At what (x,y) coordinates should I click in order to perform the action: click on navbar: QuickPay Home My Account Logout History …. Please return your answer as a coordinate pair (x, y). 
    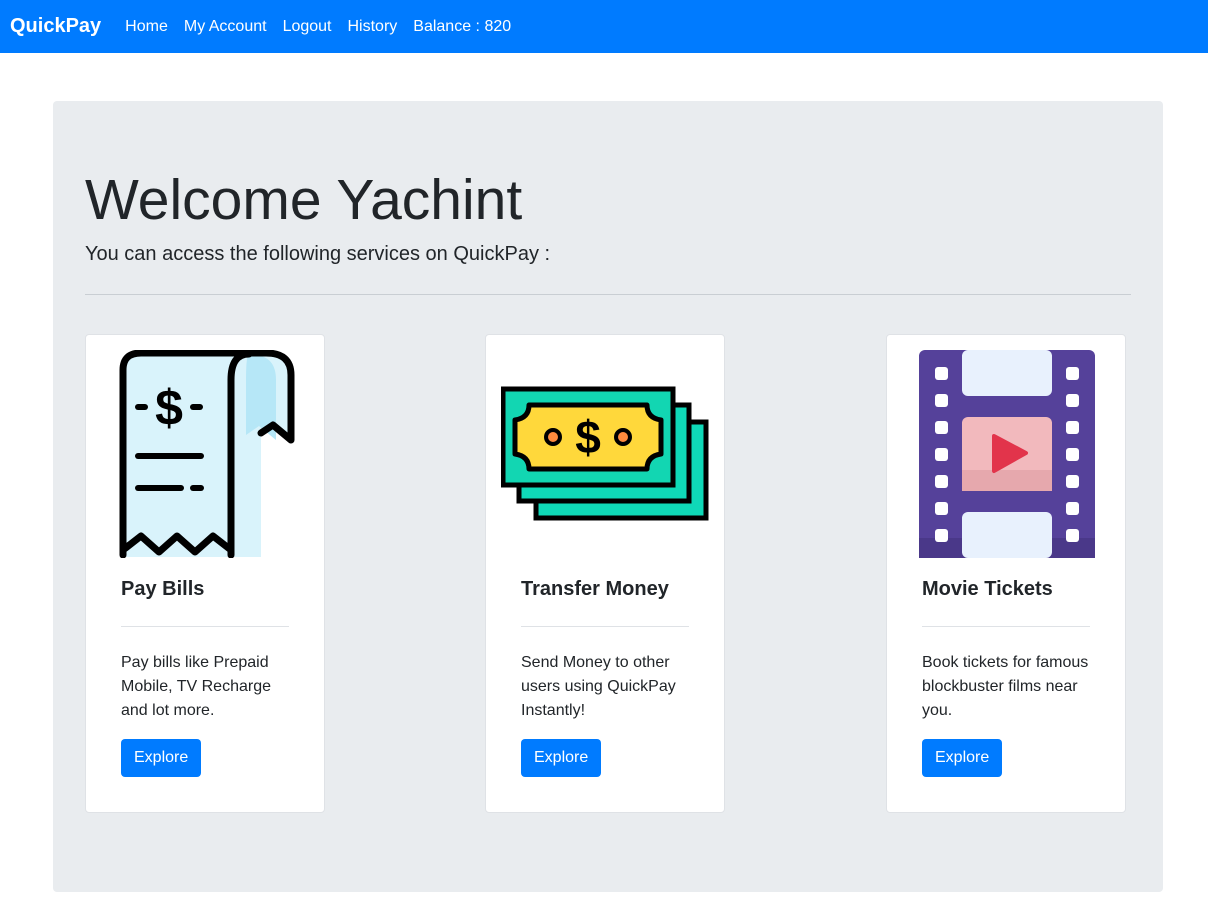
    Looking at the image, I should click on (604, 26).